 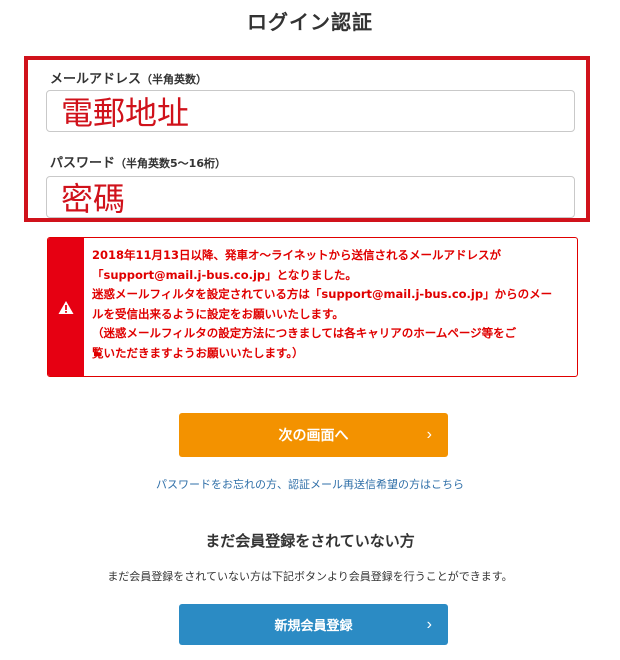 I want to click on password-field, so click(x=310, y=197).